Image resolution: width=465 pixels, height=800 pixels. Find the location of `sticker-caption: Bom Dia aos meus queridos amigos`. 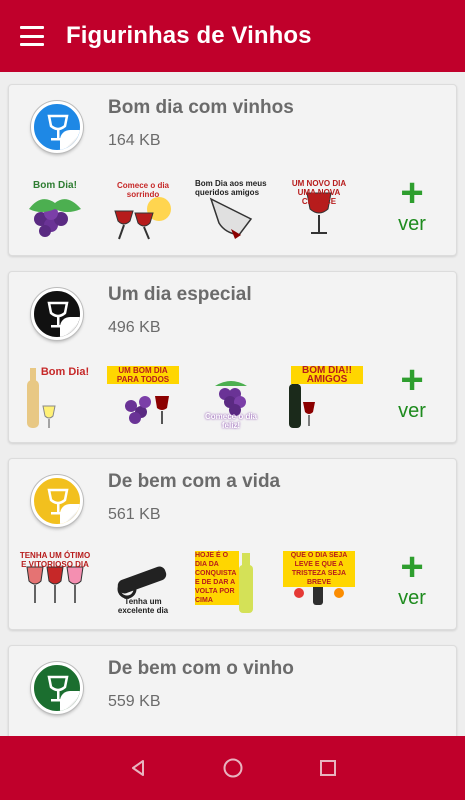

sticker-caption: Bom Dia aos meus queridos amigos is located at coordinates (231, 188).